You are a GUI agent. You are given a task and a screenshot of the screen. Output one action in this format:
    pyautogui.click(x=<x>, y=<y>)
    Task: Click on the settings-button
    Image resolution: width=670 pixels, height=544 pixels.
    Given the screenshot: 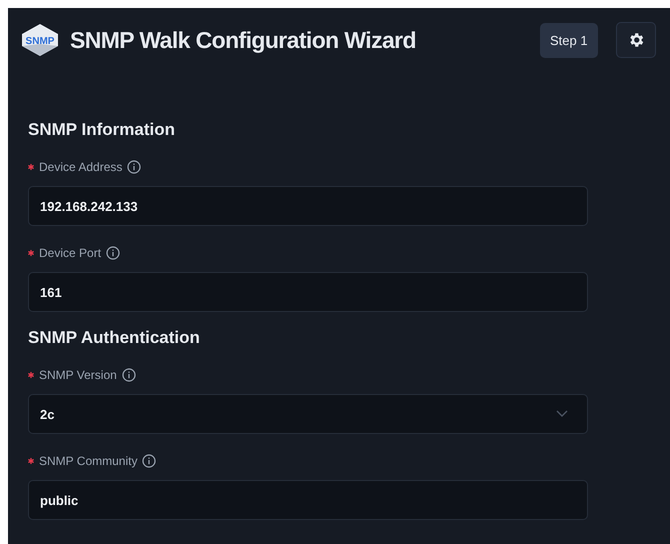 What is the action you would take?
    pyautogui.click(x=636, y=40)
    